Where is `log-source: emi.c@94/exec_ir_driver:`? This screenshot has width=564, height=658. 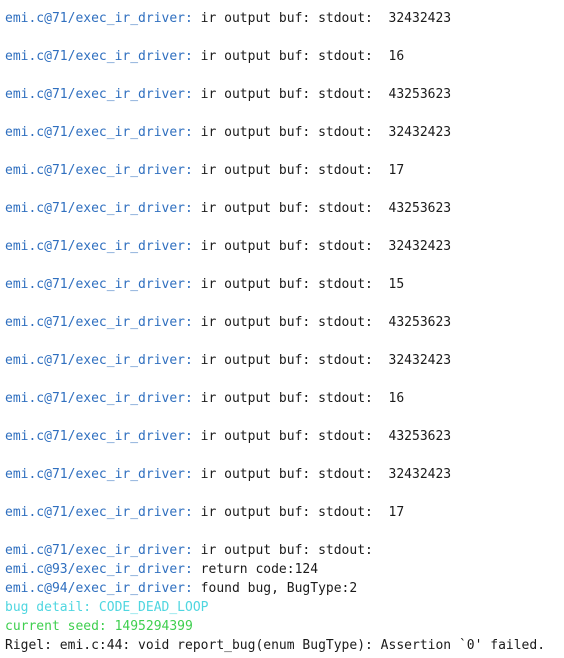
log-source: emi.c@94/exec_ir_driver: is located at coordinates (99, 588).